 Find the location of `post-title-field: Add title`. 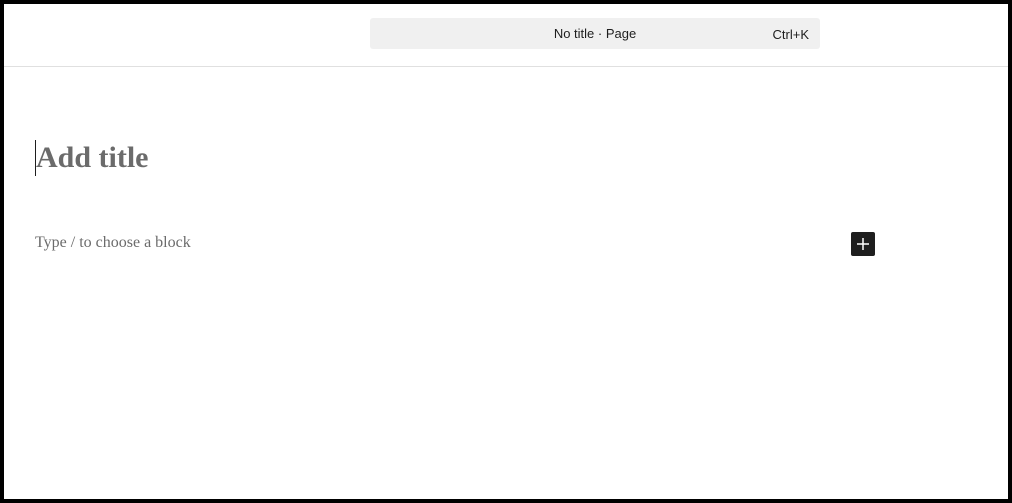

post-title-field: Add title is located at coordinates (92, 158).